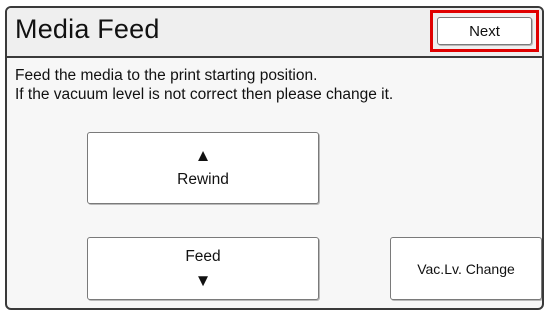  I want to click on vacuum-level-change-button: Vac.Lv. Change, so click(466, 268).